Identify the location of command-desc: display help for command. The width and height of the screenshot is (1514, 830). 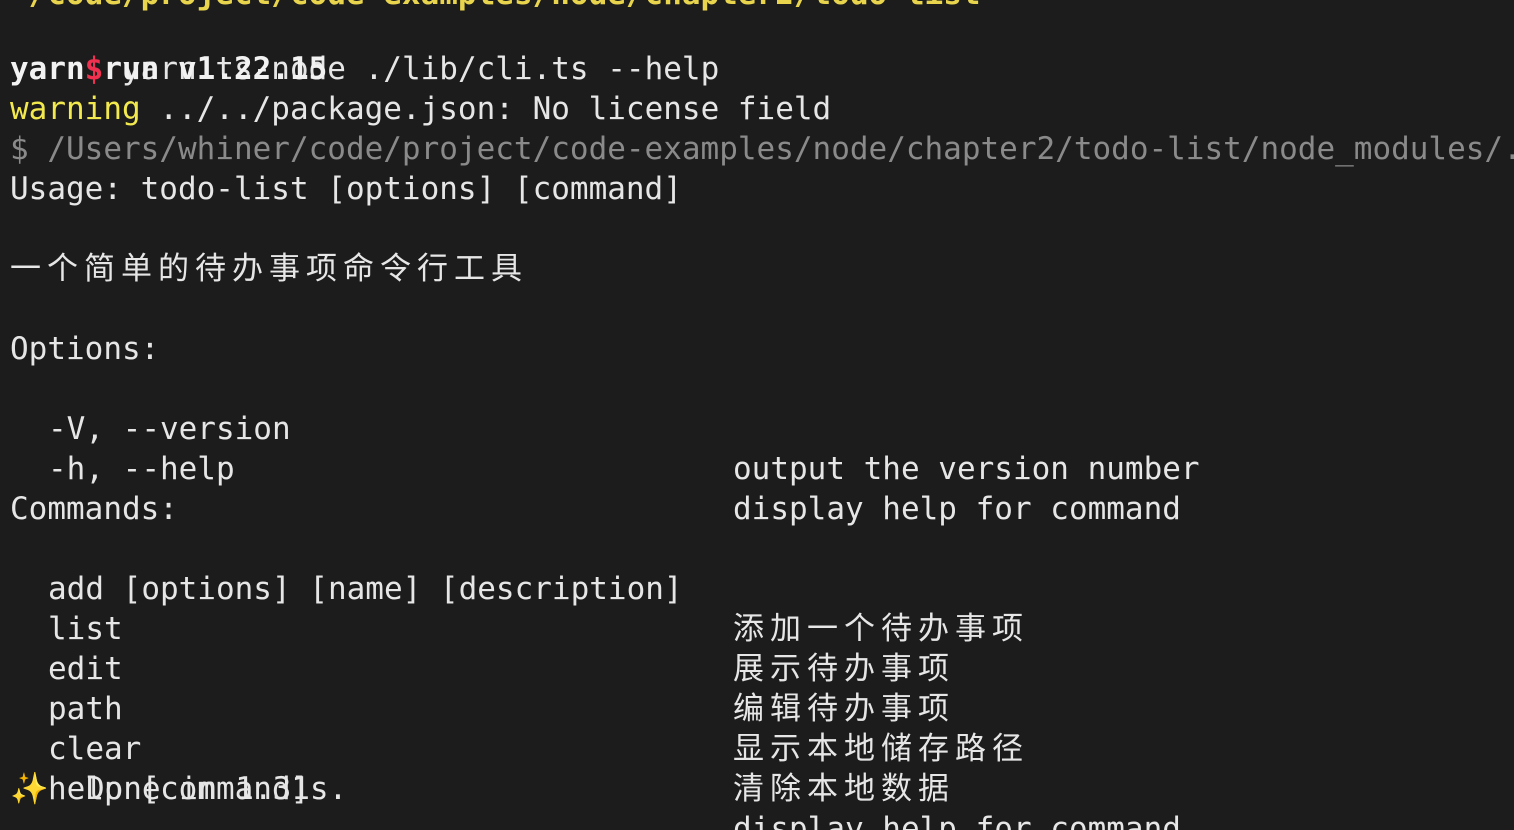
(957, 820).